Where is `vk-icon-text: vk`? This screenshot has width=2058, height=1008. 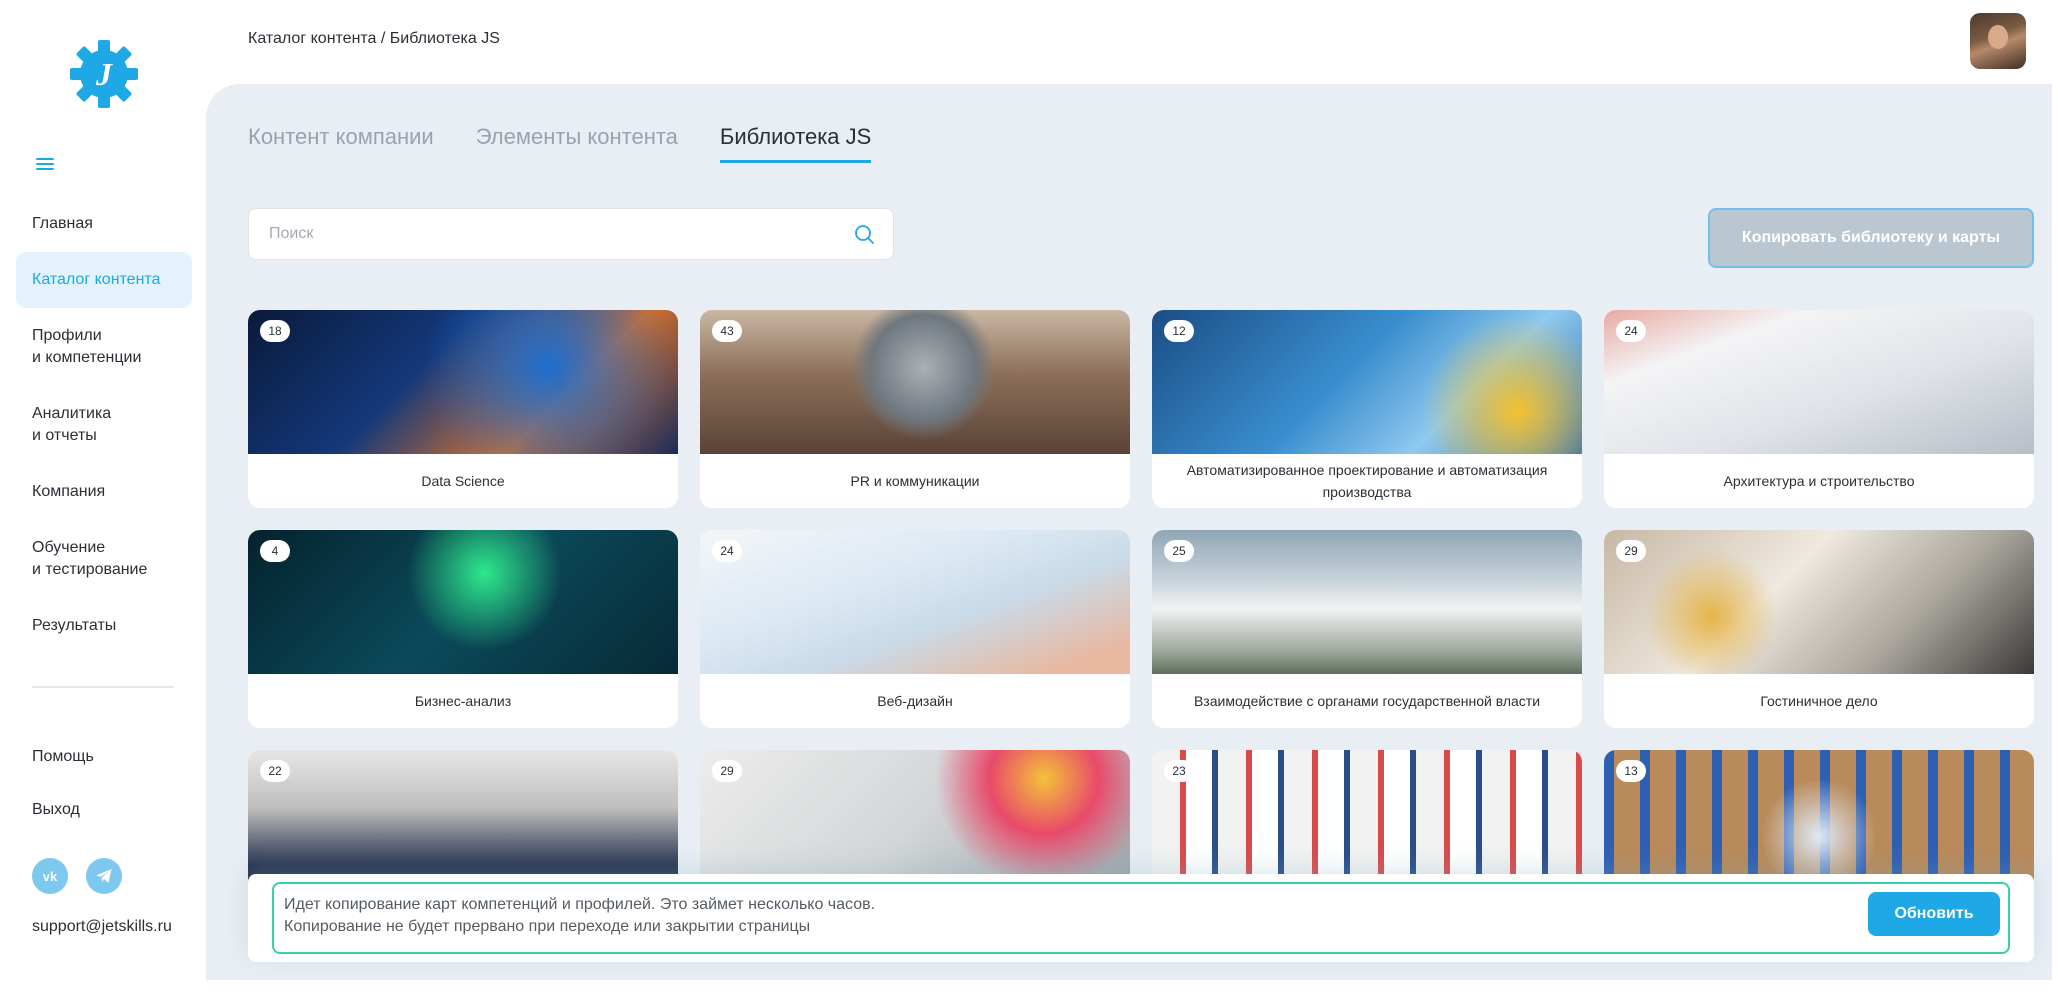 vk-icon-text: vk is located at coordinates (50, 876).